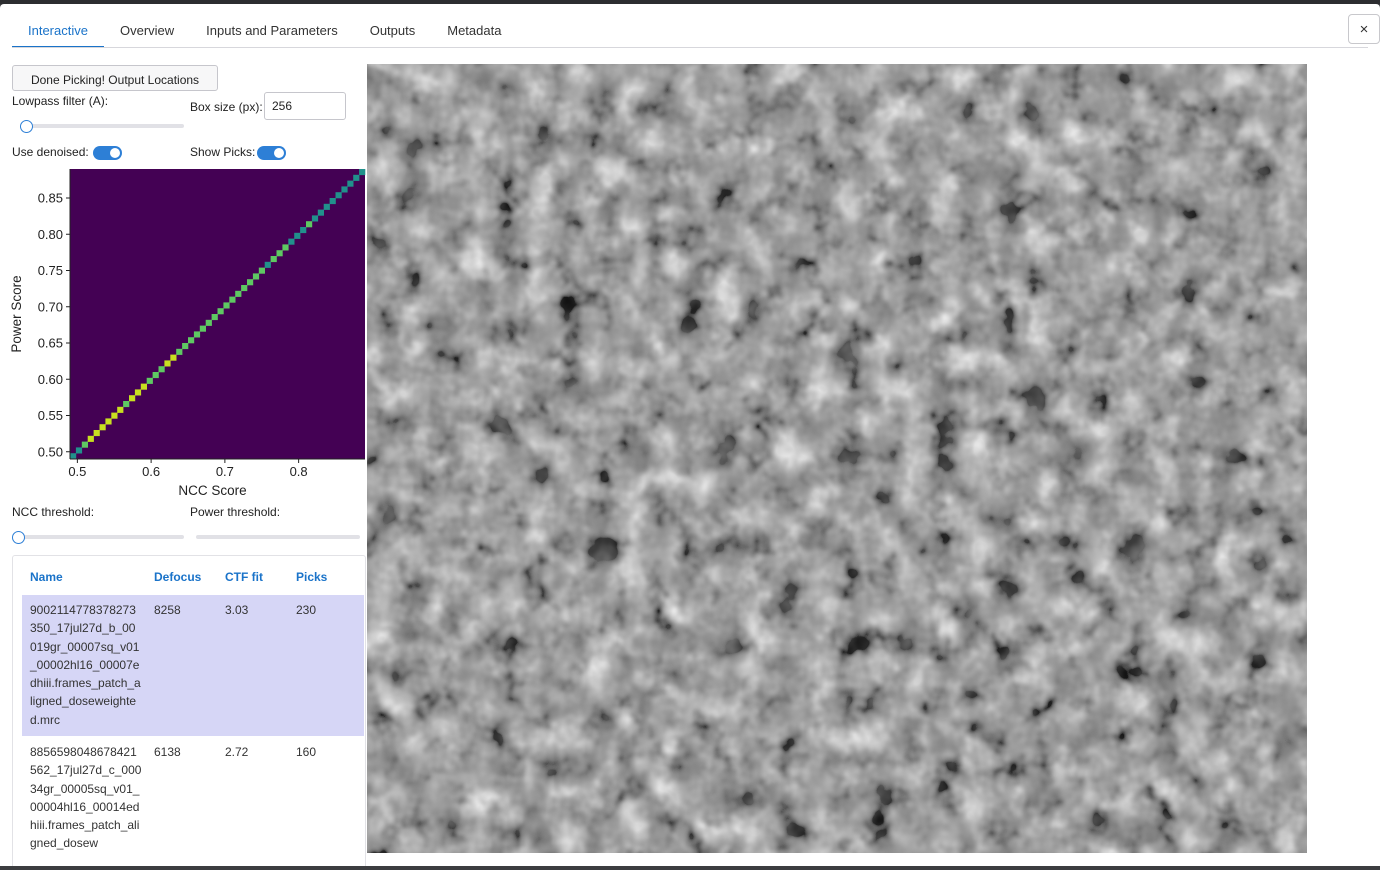 The image size is (1380, 870). Describe the element at coordinates (50, 306) in the screenshot. I see `y-tick-label: 0.70` at that location.